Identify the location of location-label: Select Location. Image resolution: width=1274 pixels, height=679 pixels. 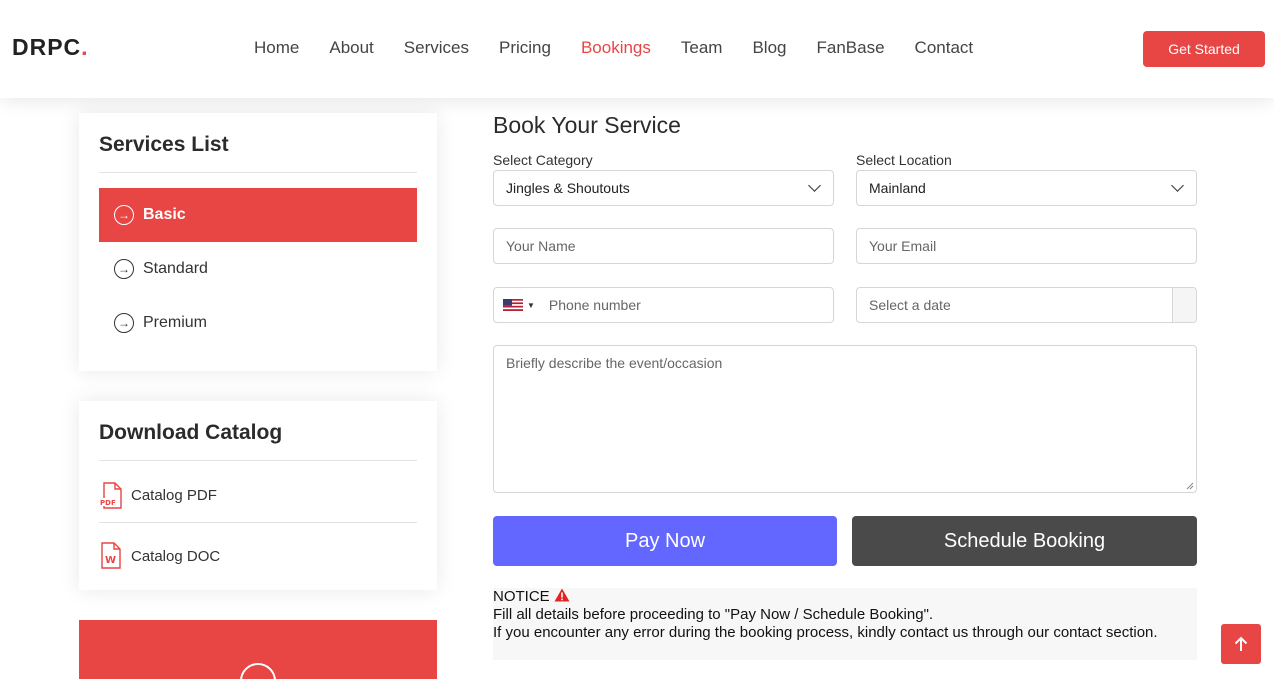
(904, 160).